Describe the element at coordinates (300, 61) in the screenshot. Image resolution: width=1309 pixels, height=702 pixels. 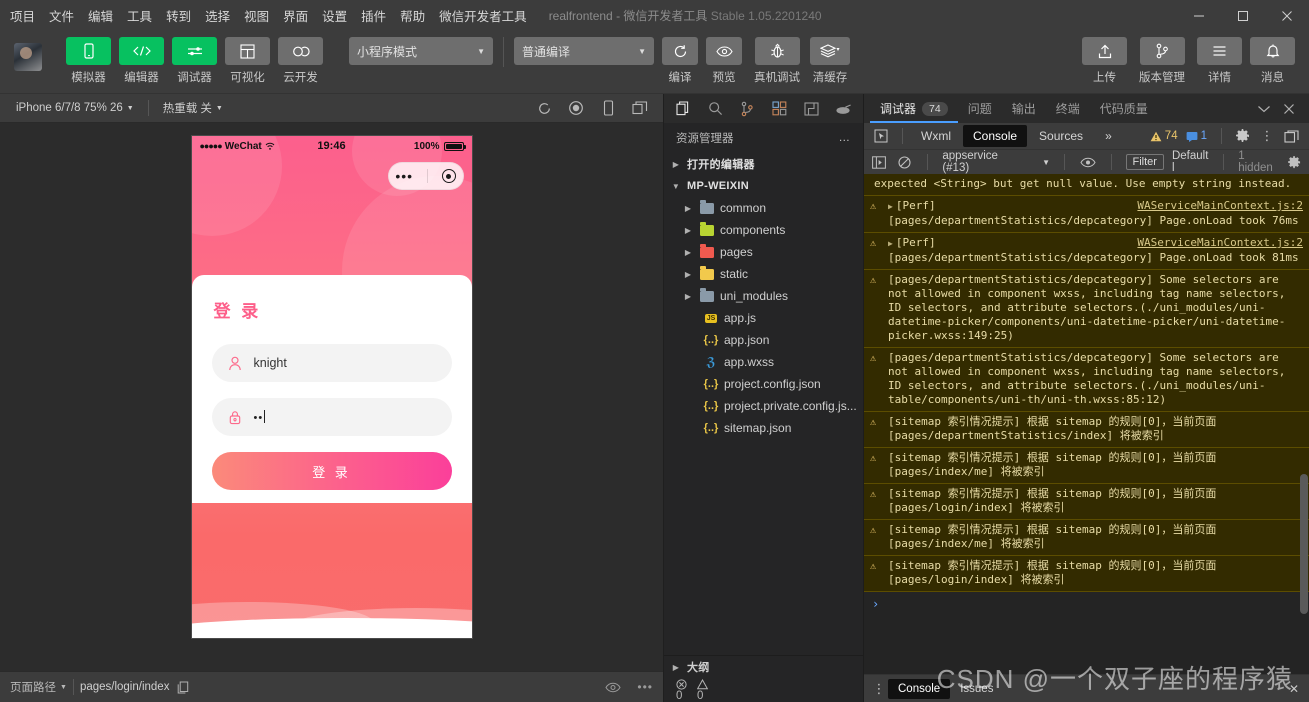
I see `toolbar-cloud: 云开发` at that location.